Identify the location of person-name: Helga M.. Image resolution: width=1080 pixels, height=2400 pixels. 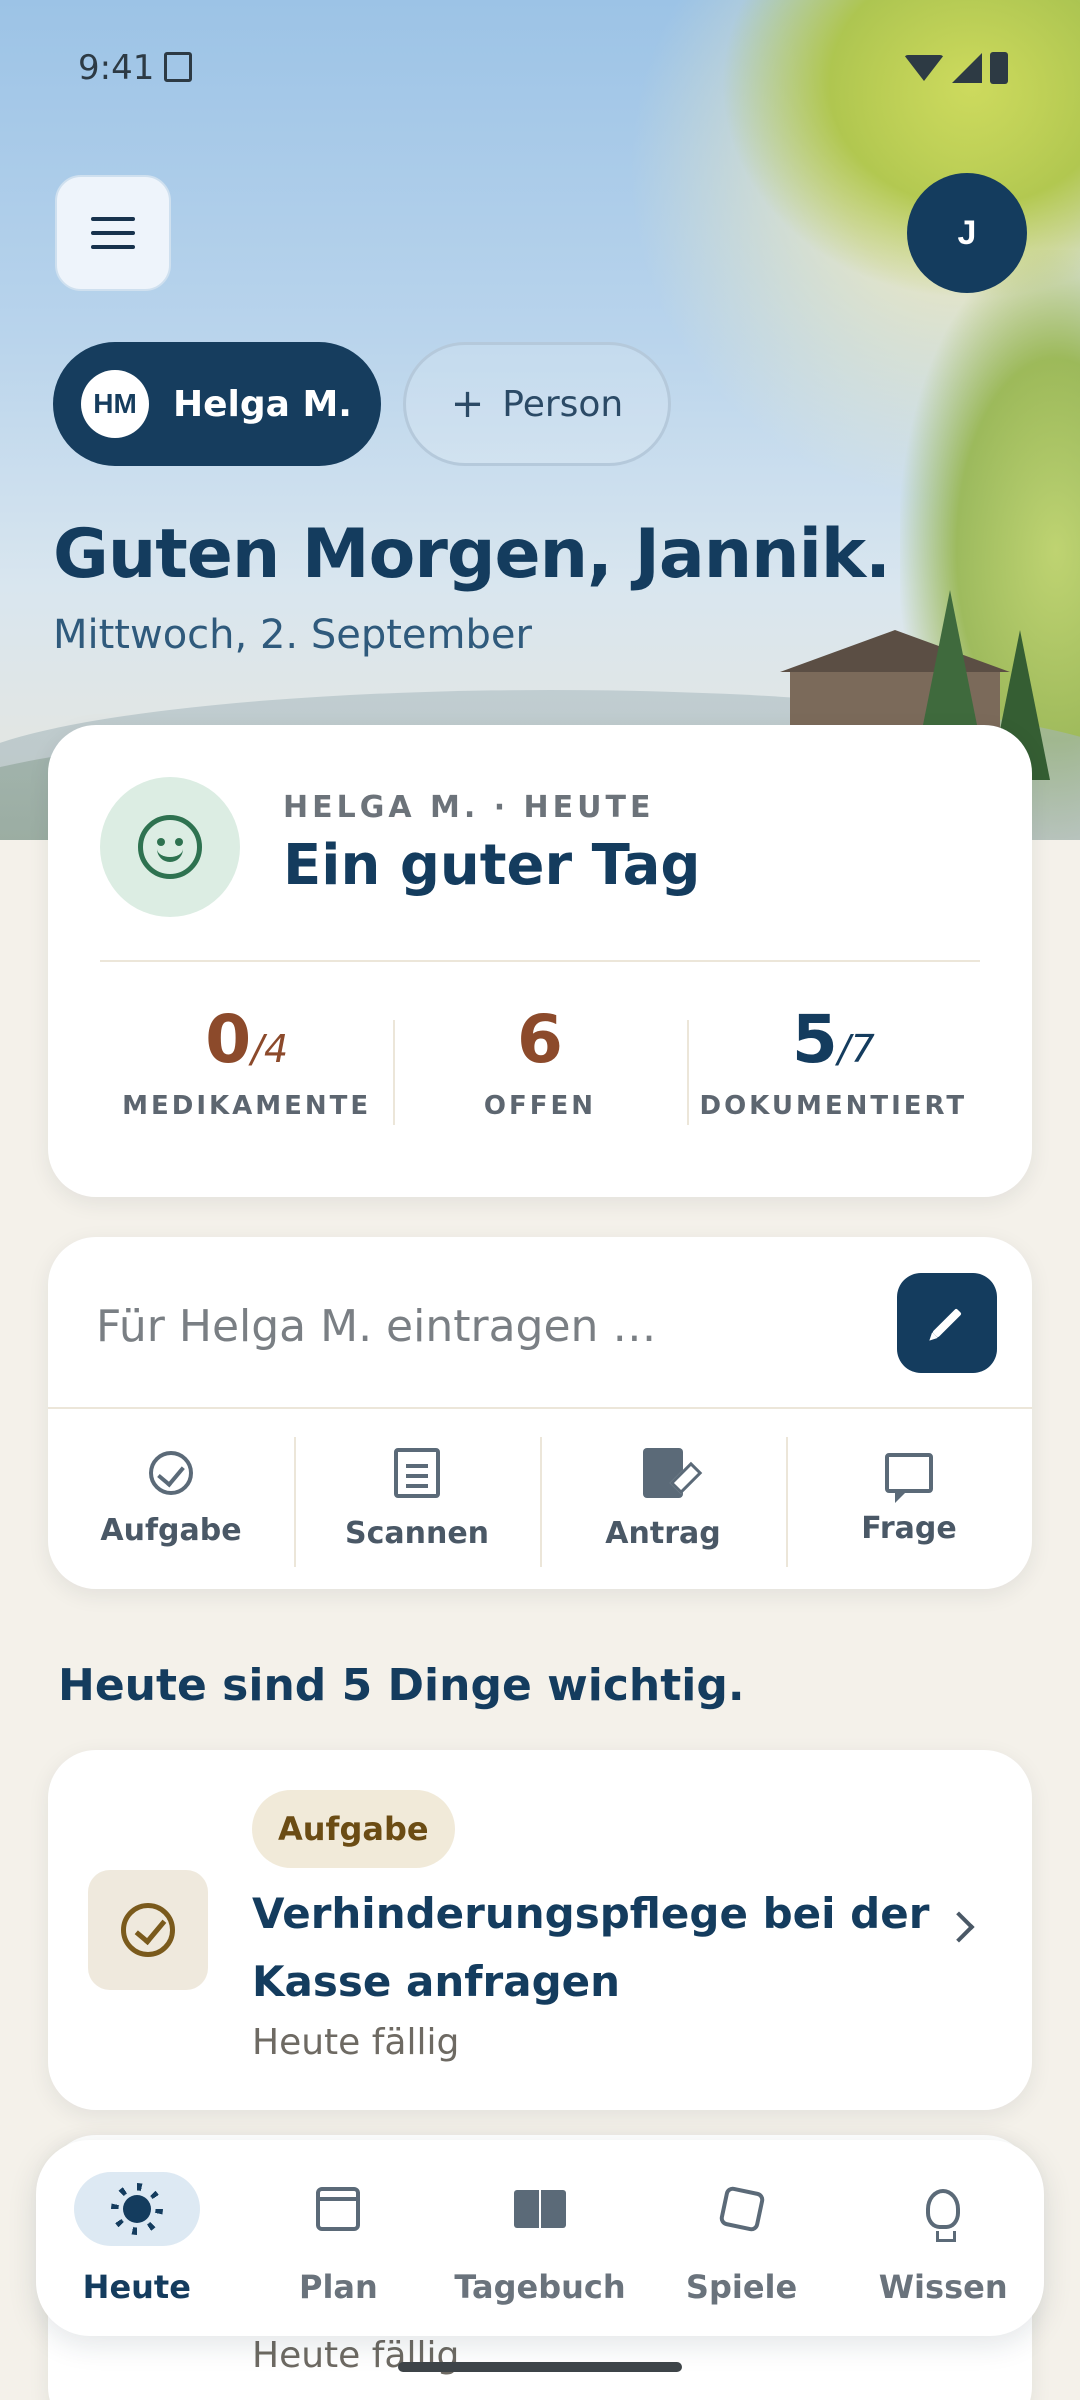
(262, 404).